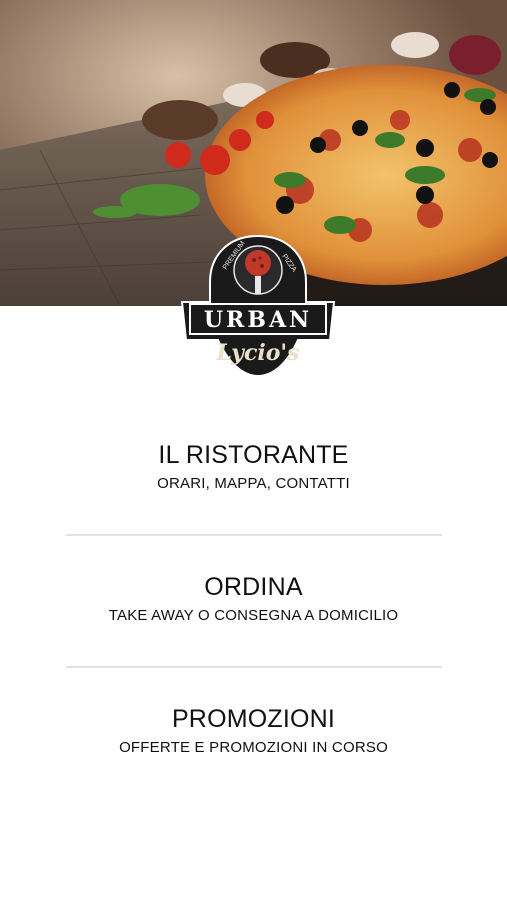  I want to click on menu-item-promozioni-title: PROMOZIONI, so click(253, 719).